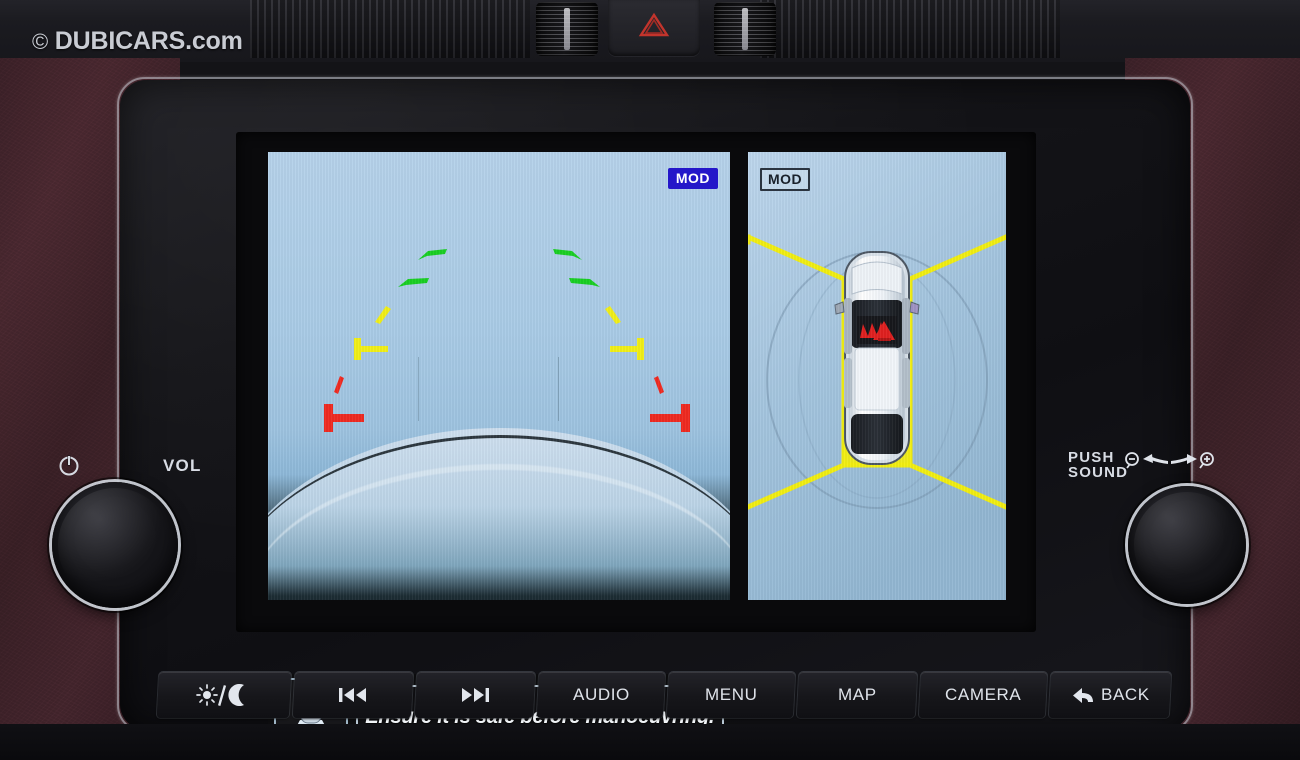  I want to click on back-arrow-icon, so click(1082, 695).